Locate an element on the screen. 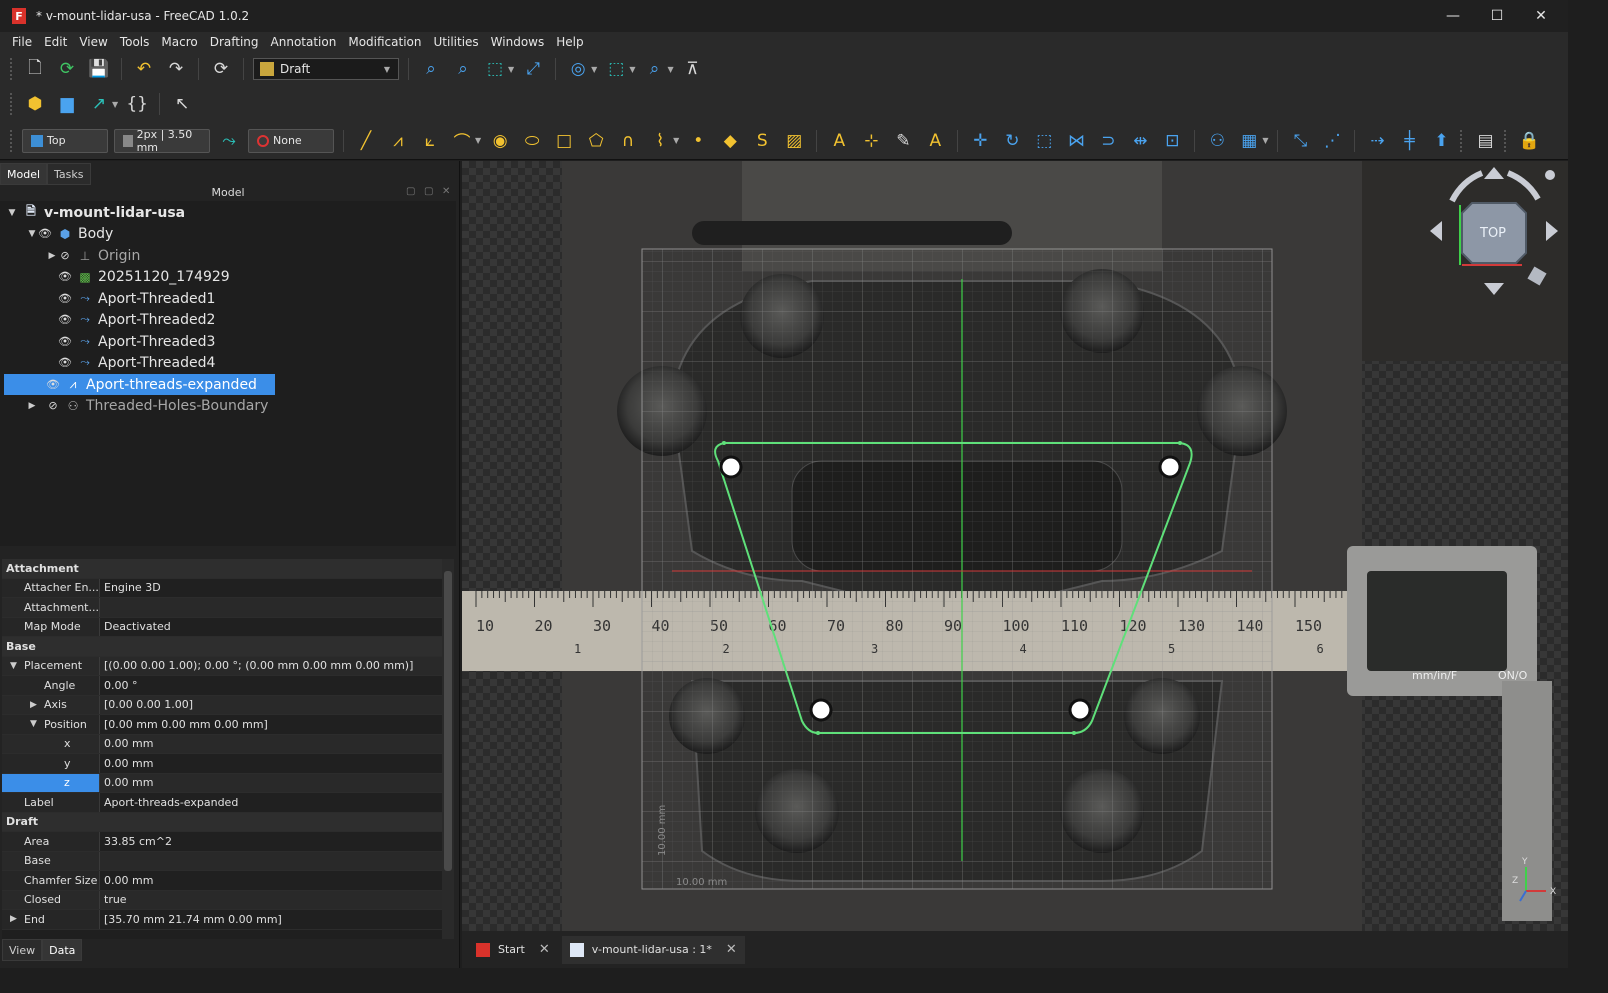 The image size is (1608, 993). whats-this-icon: ⊼ is located at coordinates (693, 69).